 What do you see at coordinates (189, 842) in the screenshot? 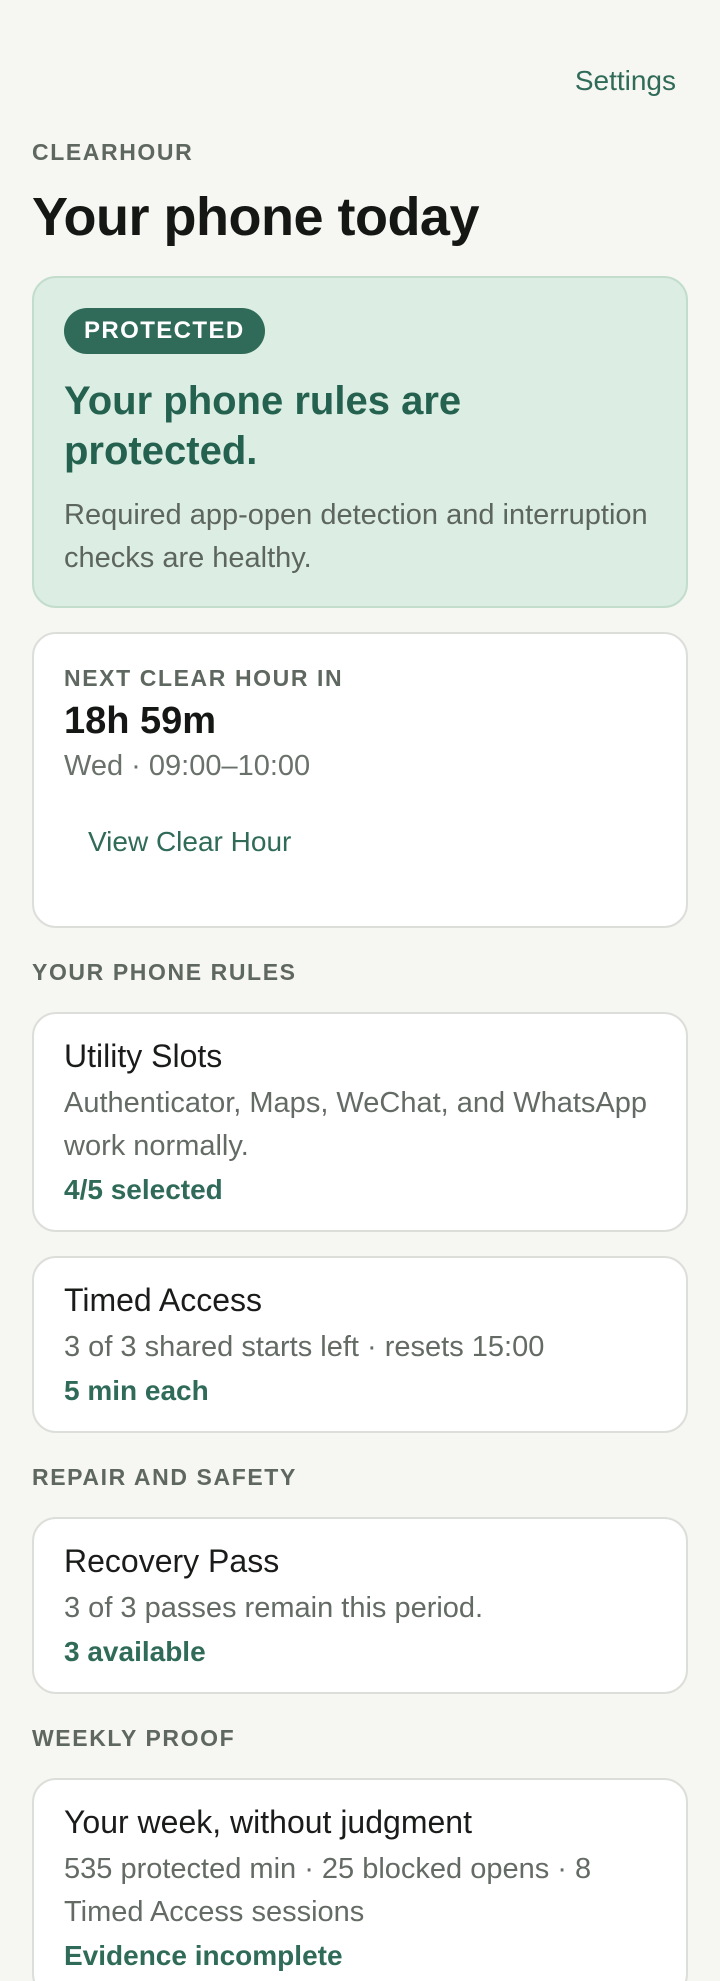
I see `view-clear-hour-button: View Clear Hour` at bounding box center [189, 842].